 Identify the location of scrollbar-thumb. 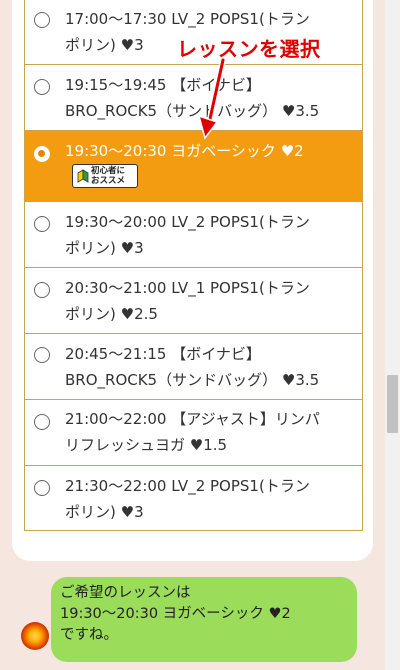
(392, 404).